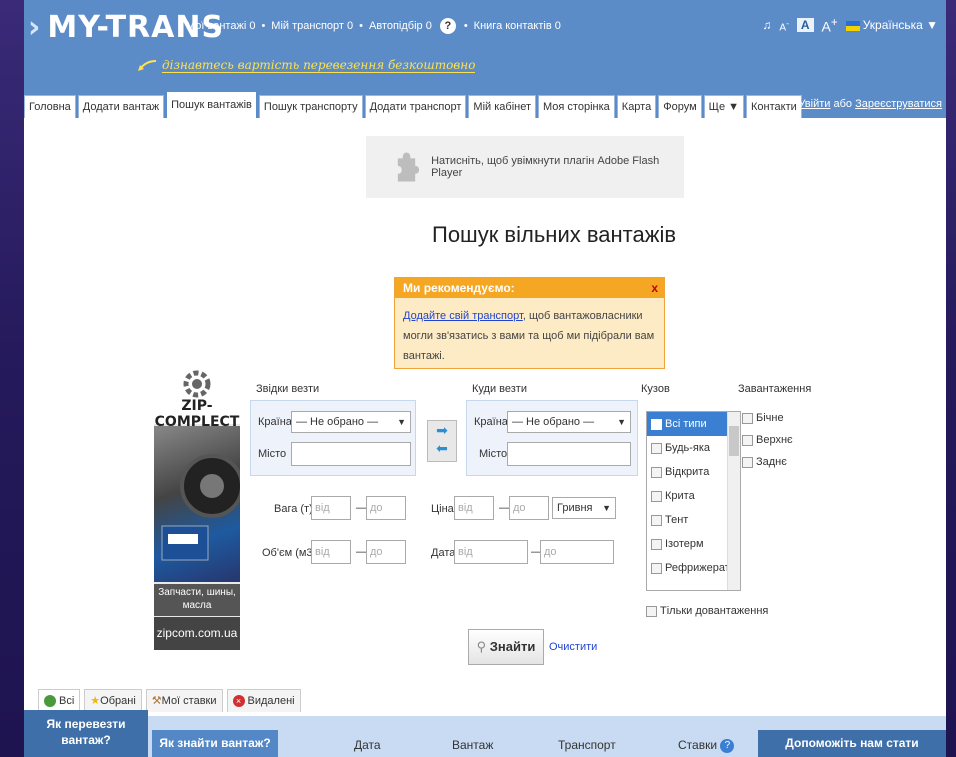  I want to click on auto-match-link: Автопідбір 0, so click(400, 26).